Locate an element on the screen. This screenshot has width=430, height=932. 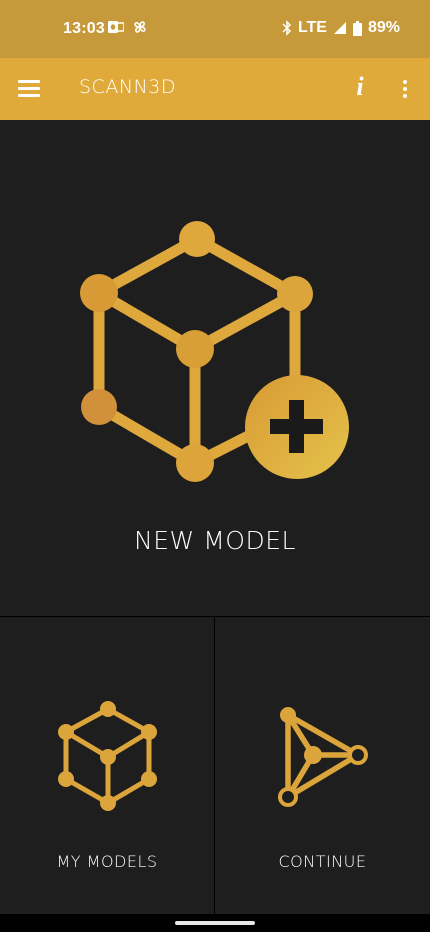
my-models-label: MY MODELS is located at coordinates (107, 861).